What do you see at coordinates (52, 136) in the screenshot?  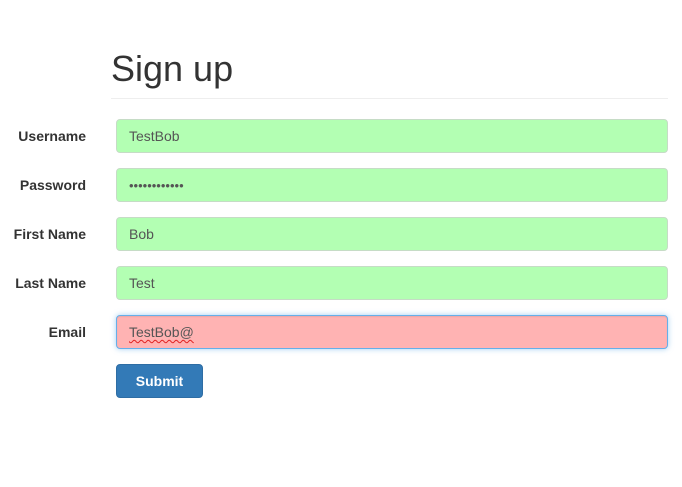 I see `username-label: Username` at bounding box center [52, 136].